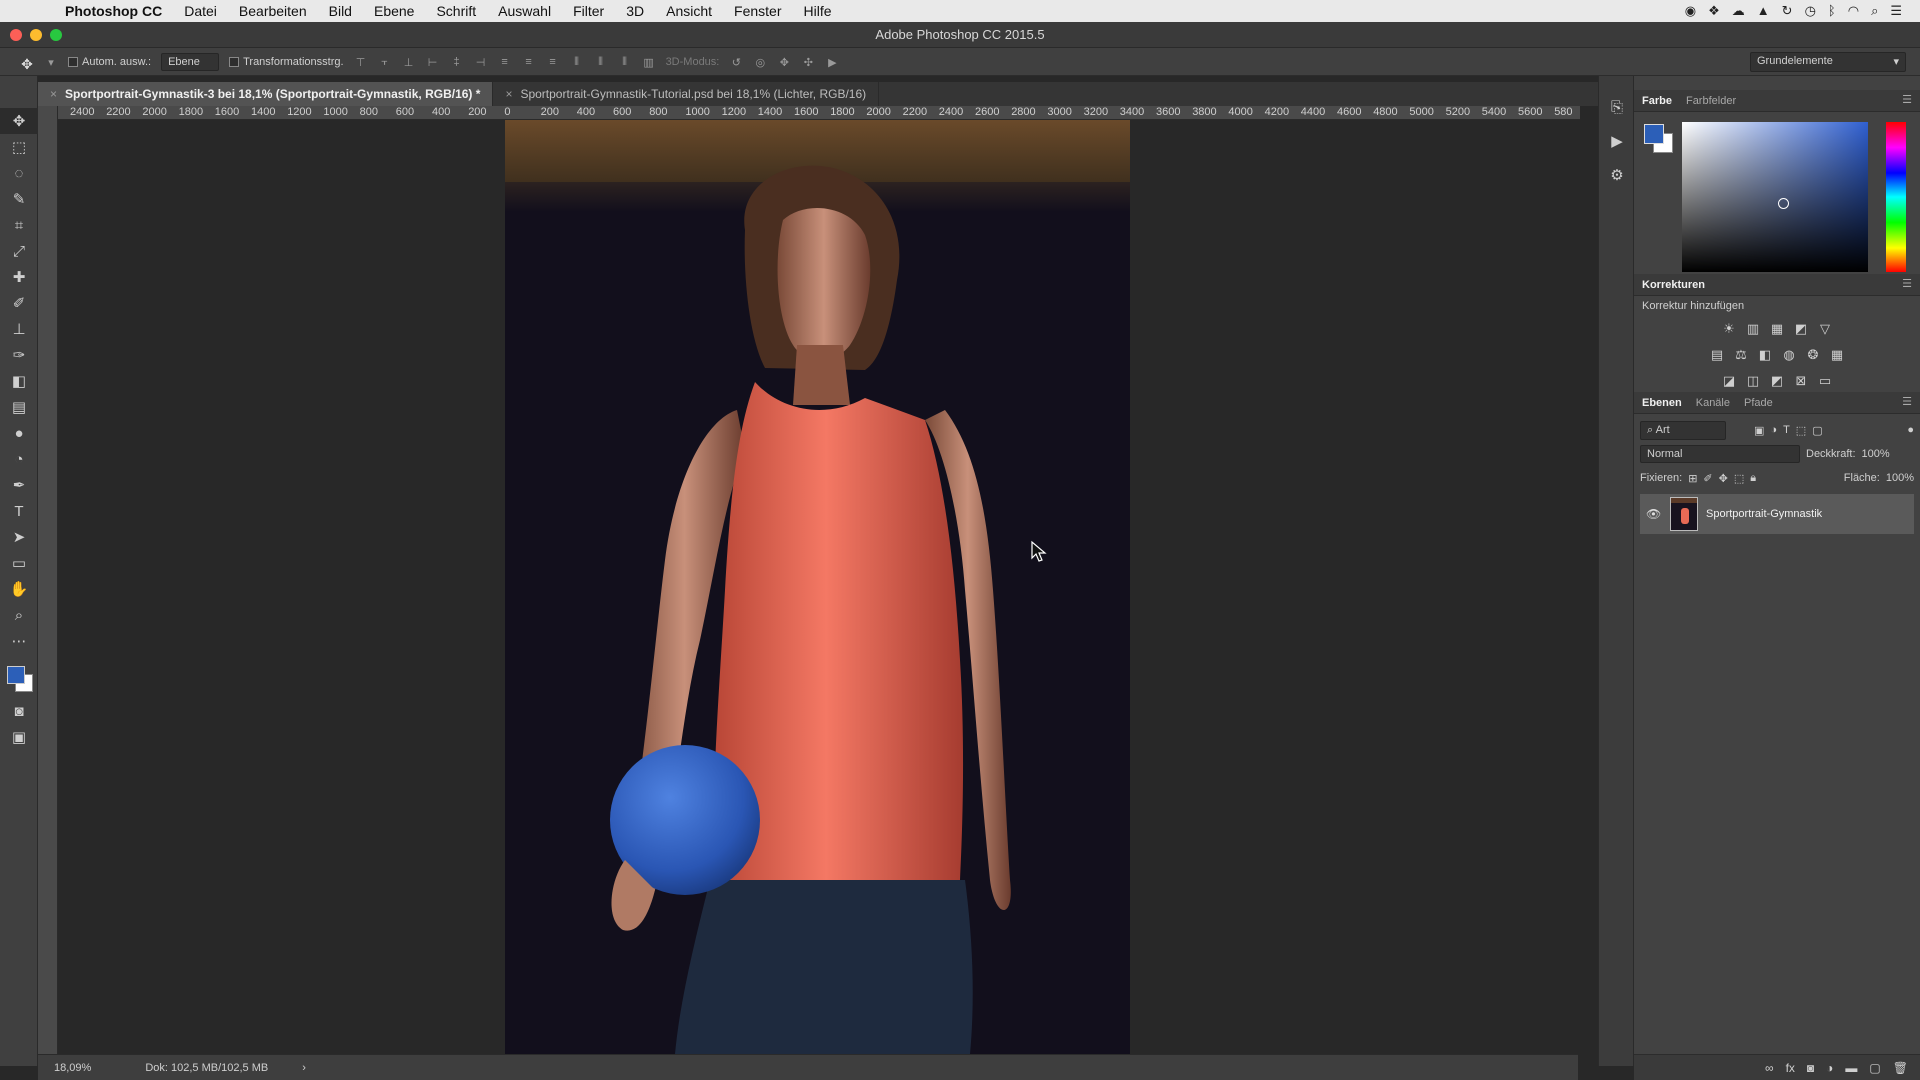 This screenshot has width=1920, height=1080. Describe the element at coordinates (1896, 197) in the screenshot. I see `hue-slider` at that location.